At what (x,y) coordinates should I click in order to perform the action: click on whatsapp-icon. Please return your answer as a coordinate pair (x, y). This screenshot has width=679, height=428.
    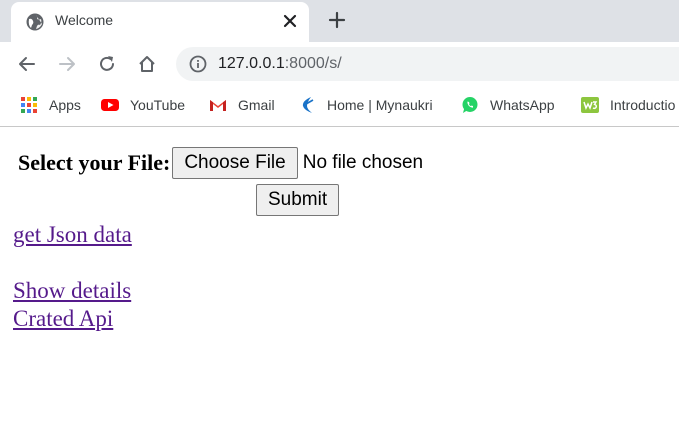
    Looking at the image, I should click on (470, 105).